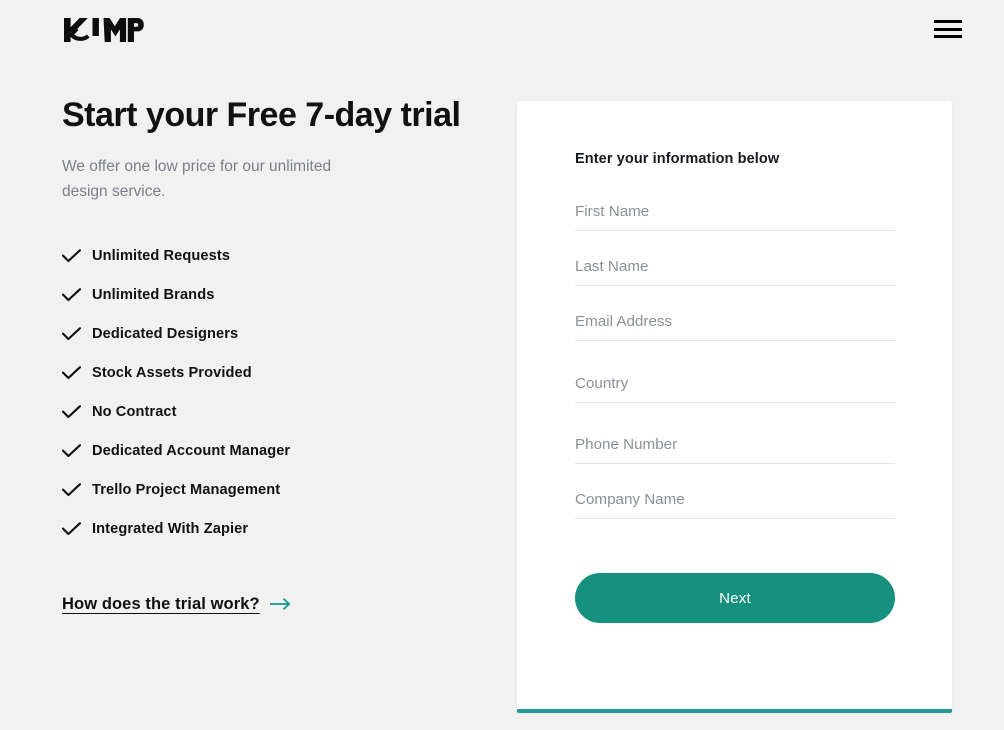 Image resolution: width=1004 pixels, height=730 pixels. Describe the element at coordinates (272, 529) in the screenshot. I see `list-item: Integrated With Zapier` at that location.